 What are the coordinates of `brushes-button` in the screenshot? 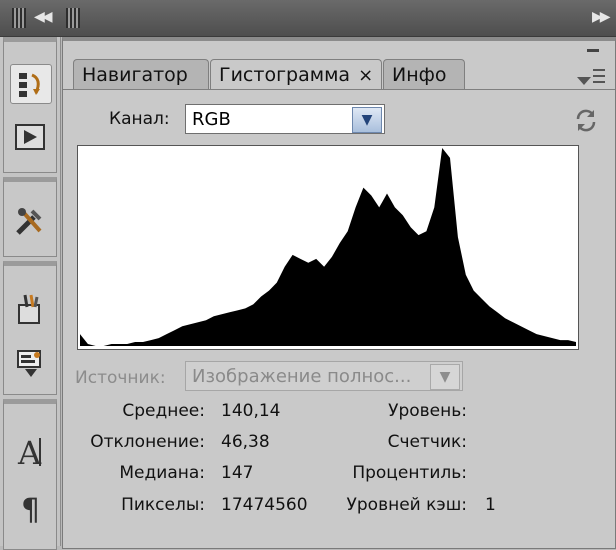 It's located at (30, 309).